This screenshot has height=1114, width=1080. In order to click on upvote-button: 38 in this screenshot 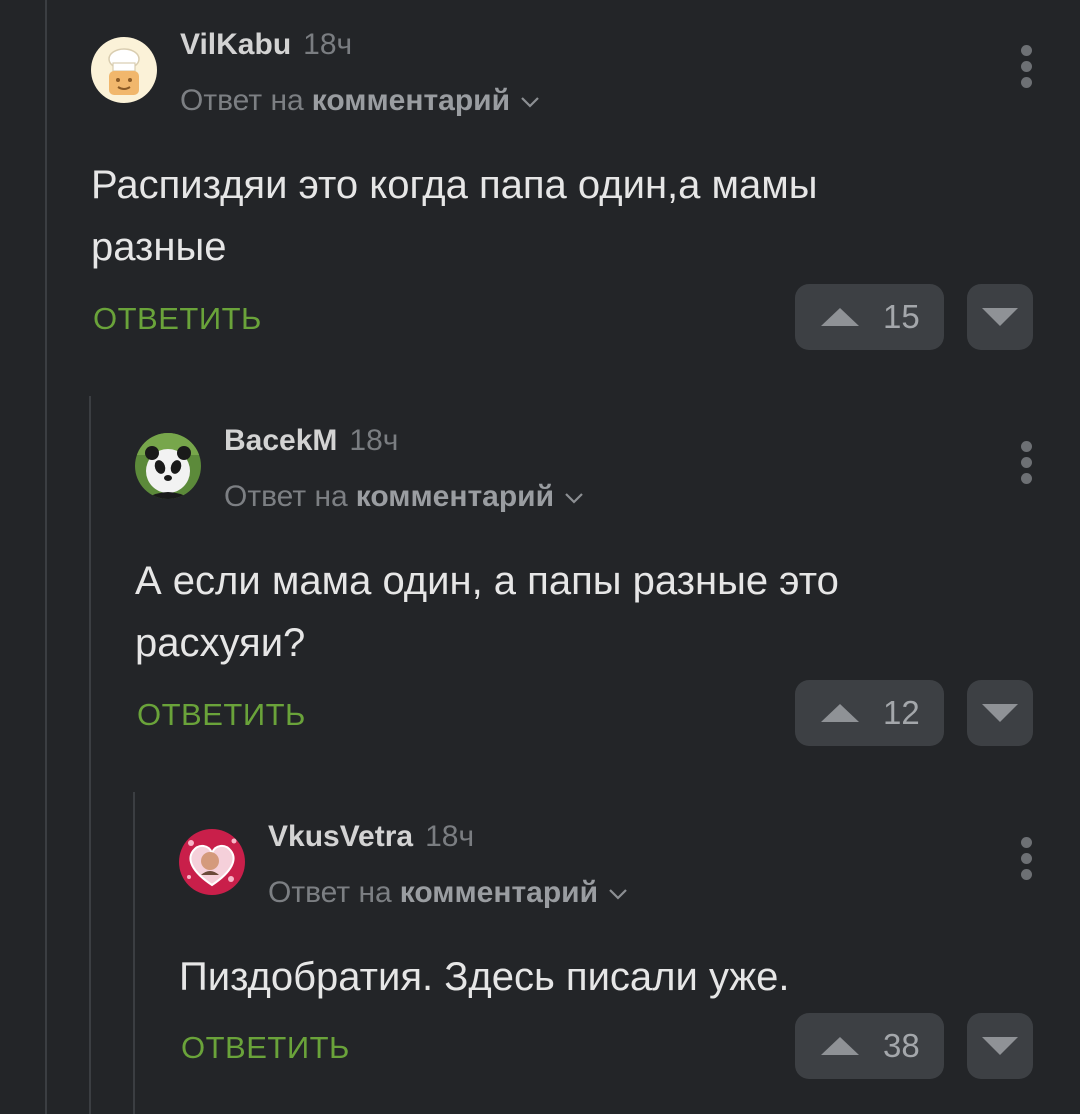, I will do `click(869, 1046)`.